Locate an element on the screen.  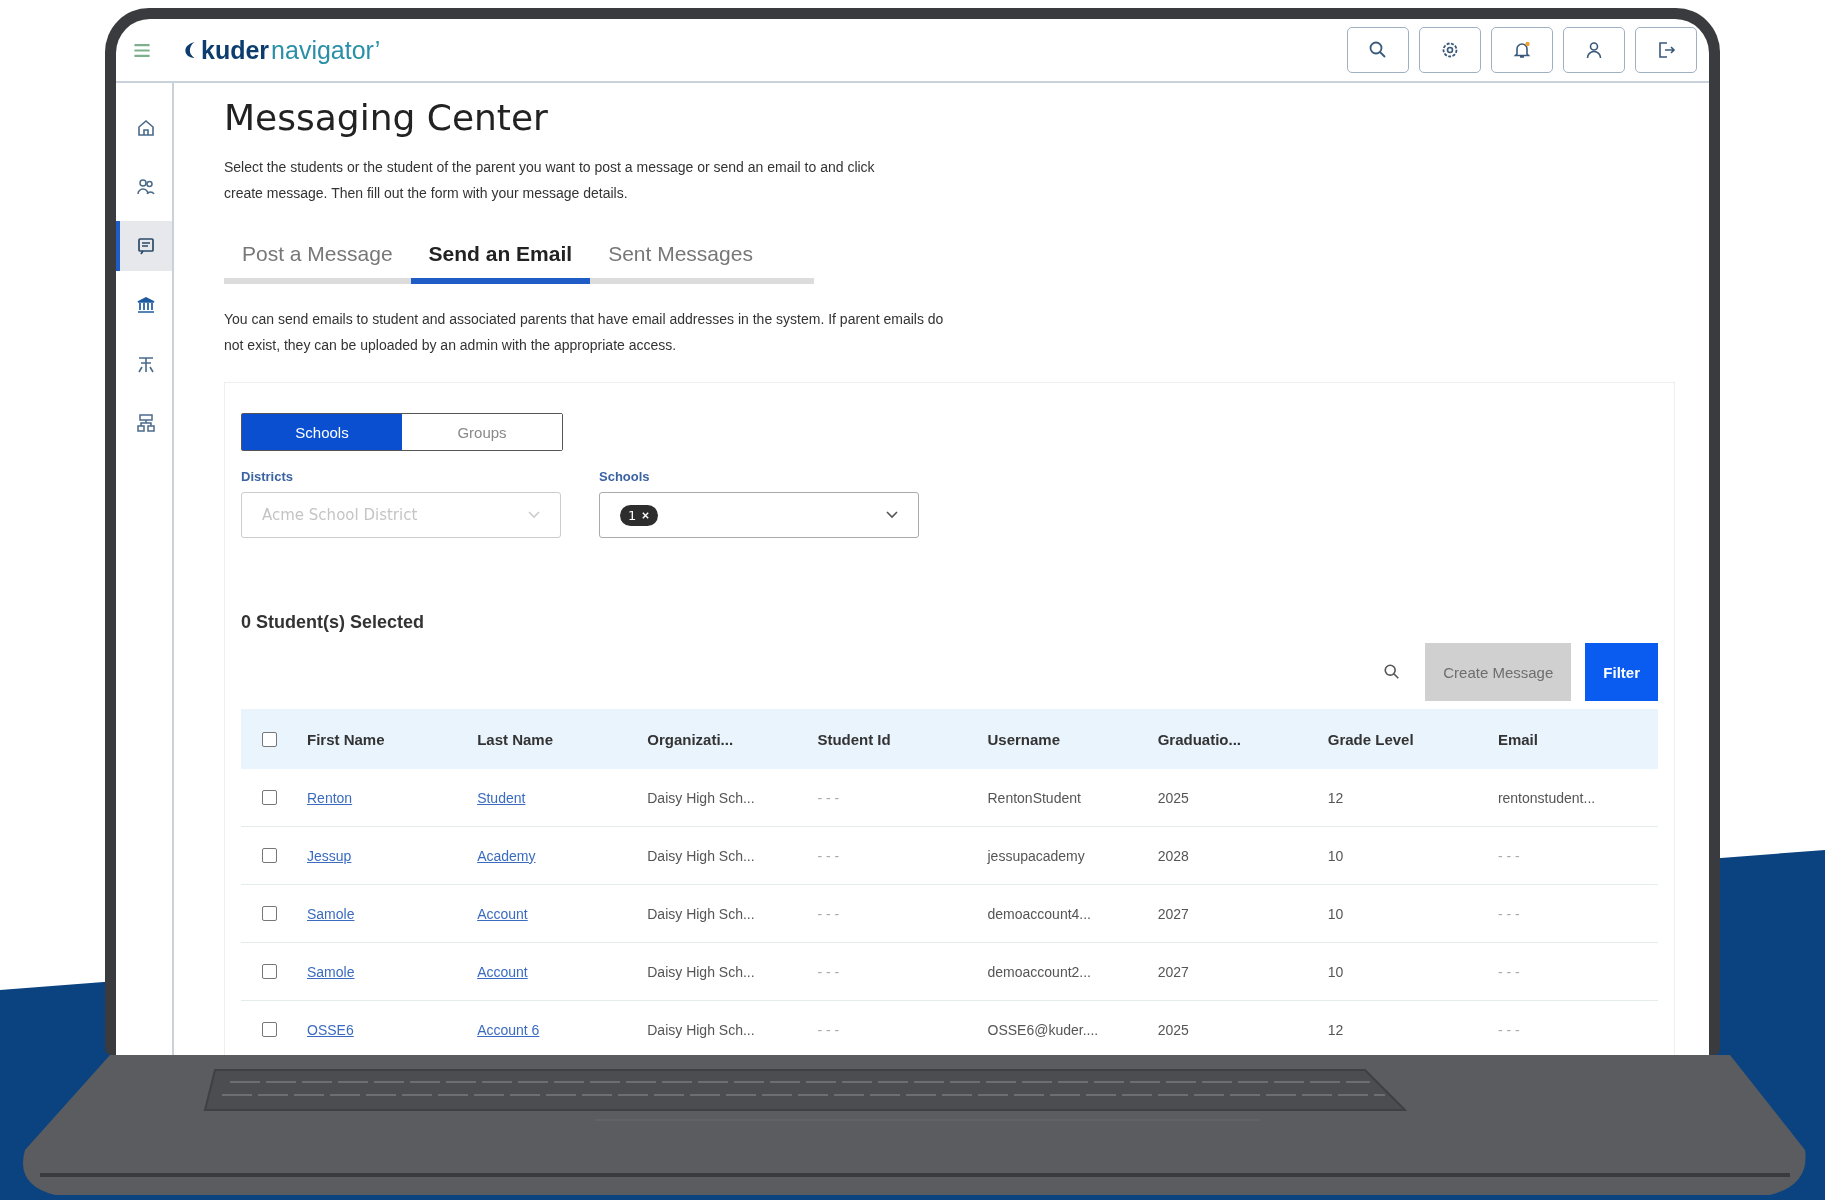
bell-icon is located at coordinates (1522, 50).